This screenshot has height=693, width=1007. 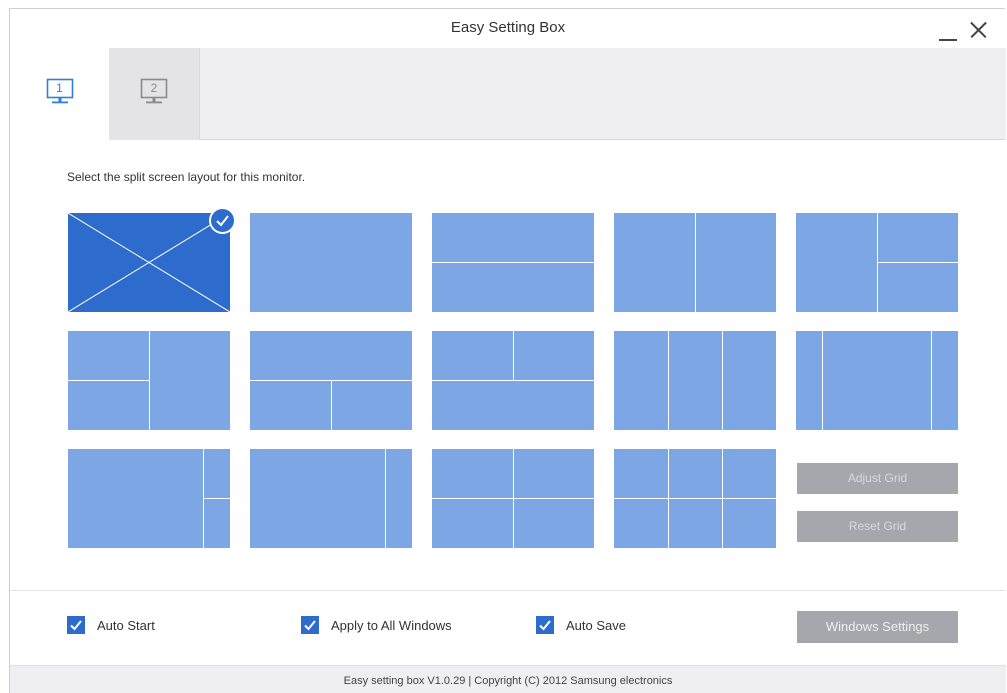 I want to click on layout-two-rows, so click(x=513, y=262).